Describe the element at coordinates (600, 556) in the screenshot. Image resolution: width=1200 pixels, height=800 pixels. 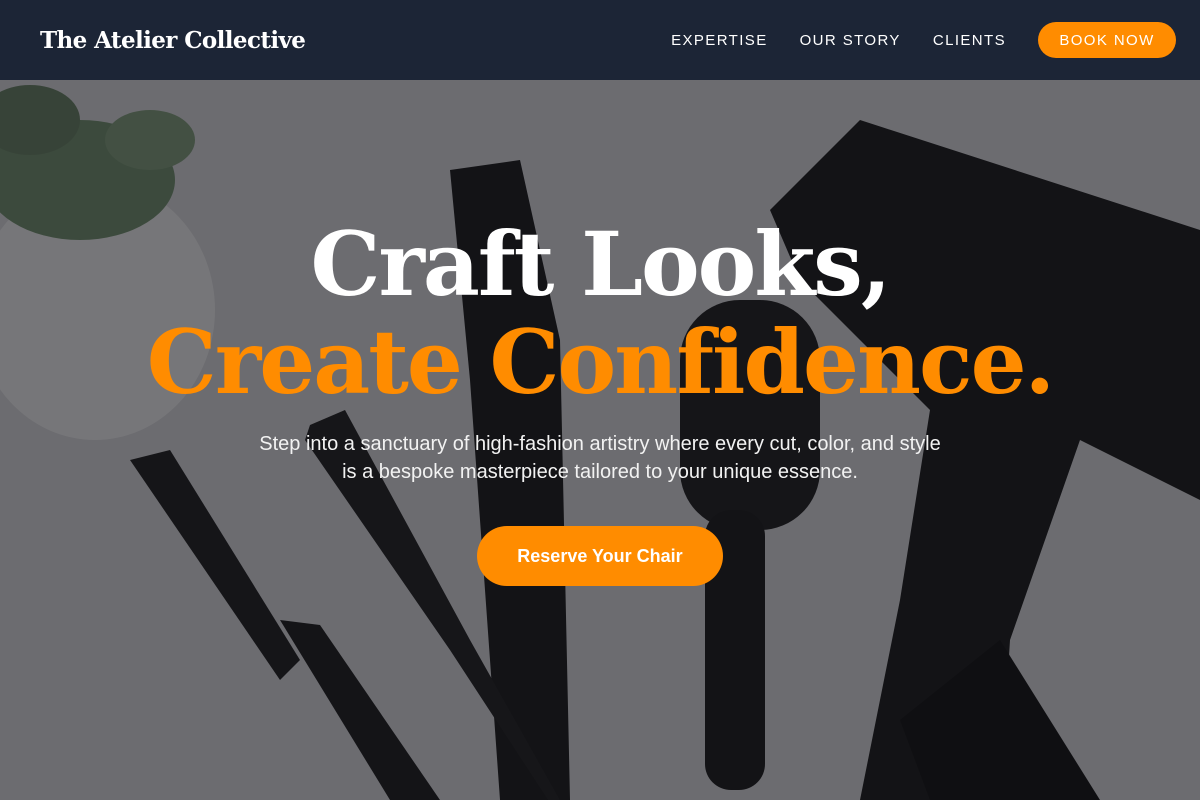
I see `reserve-chair-button: Reserve Your Chair` at that location.